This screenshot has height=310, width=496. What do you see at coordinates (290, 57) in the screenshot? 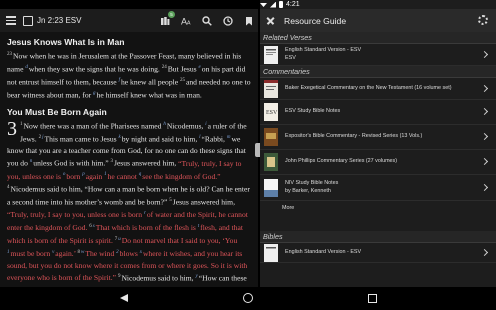
I see `resource-subtitle: ESV` at bounding box center [290, 57].